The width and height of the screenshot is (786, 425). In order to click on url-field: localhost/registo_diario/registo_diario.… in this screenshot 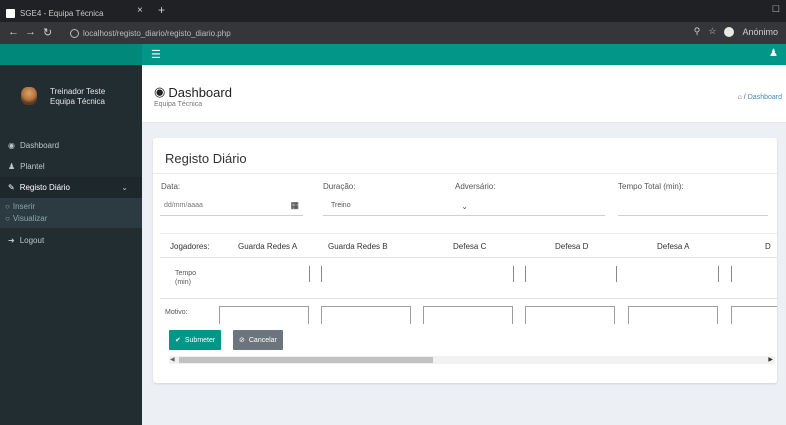, I will do `click(370, 33)`.